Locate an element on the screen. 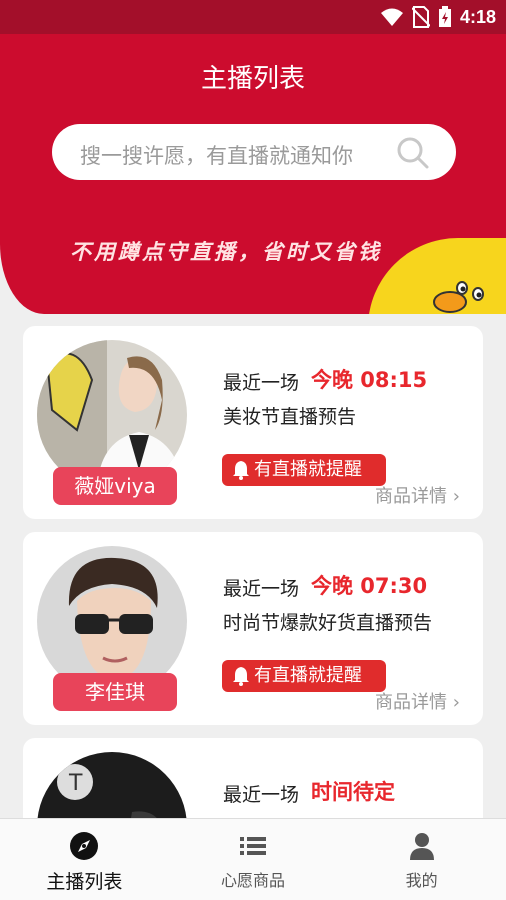  person-icon is located at coordinates (421, 846).